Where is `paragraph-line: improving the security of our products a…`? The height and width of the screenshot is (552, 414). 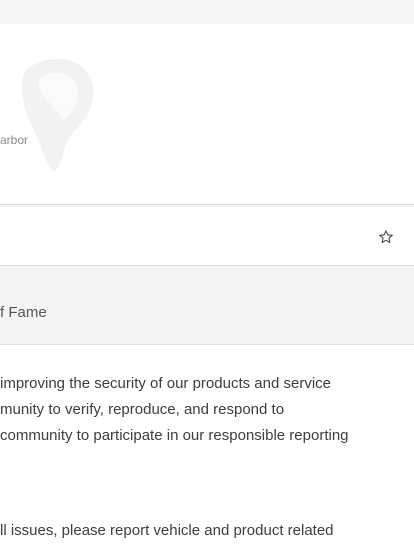 paragraph-line: improving the security of our products a… is located at coordinates (165, 383).